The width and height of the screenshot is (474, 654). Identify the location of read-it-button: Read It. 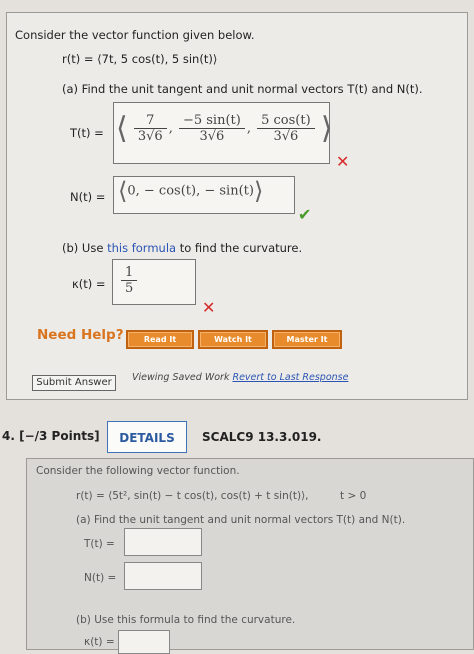
(160, 339).